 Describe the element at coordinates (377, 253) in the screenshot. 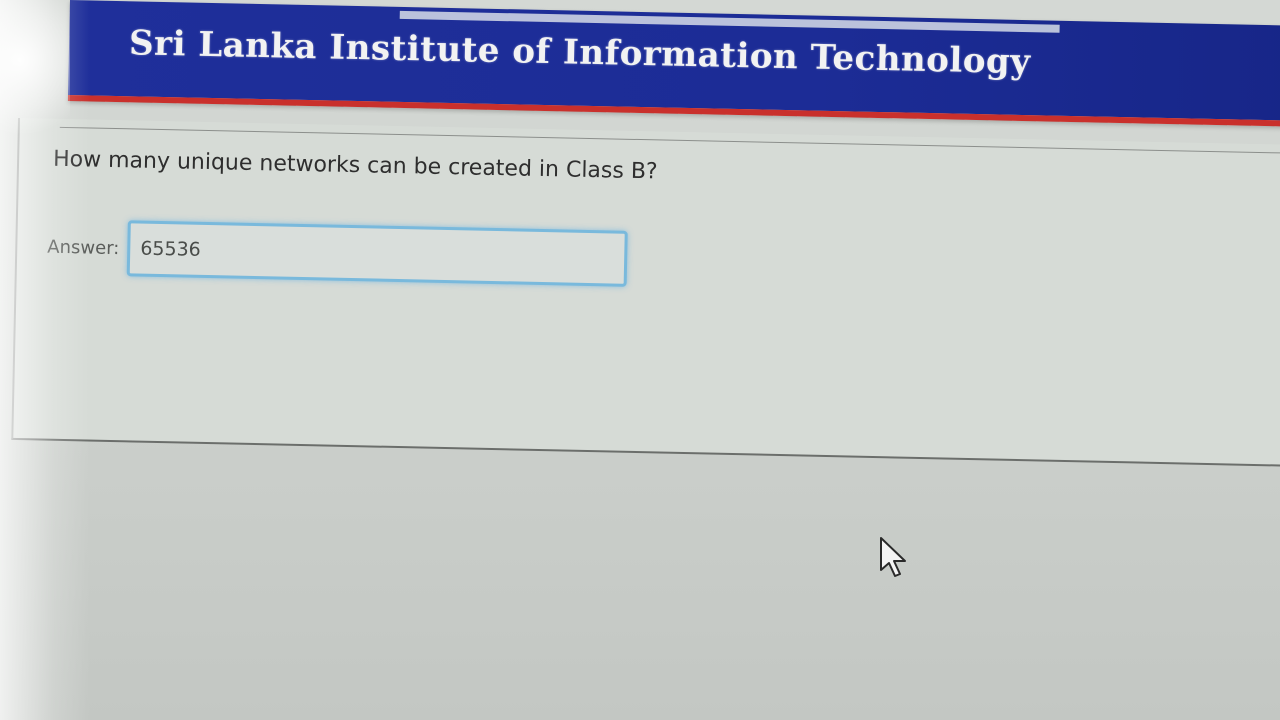

I see `answer-input` at that location.